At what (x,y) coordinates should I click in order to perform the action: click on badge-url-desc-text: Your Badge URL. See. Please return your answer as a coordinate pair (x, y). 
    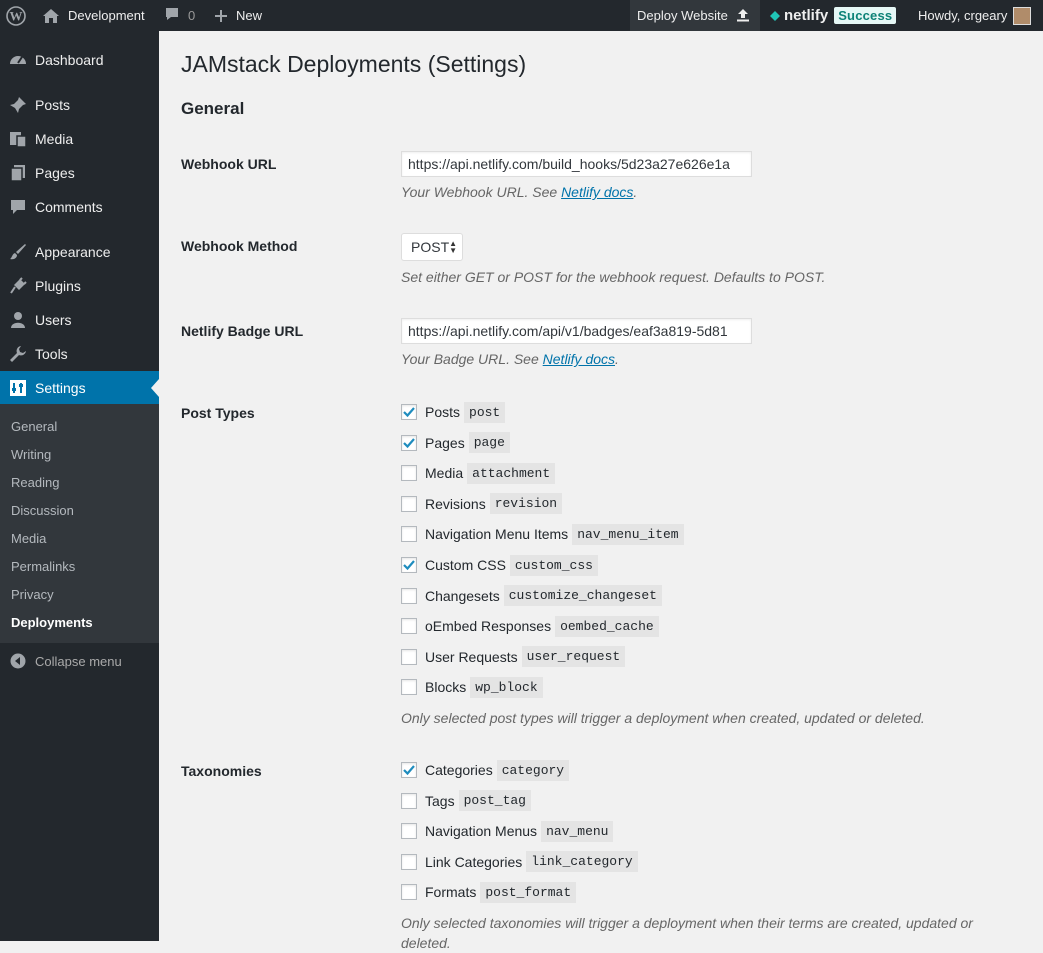
    Looking at the image, I should click on (472, 359).